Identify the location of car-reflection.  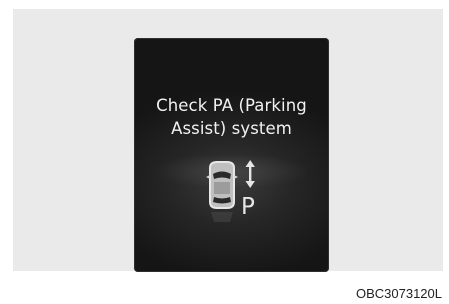
(222, 217).